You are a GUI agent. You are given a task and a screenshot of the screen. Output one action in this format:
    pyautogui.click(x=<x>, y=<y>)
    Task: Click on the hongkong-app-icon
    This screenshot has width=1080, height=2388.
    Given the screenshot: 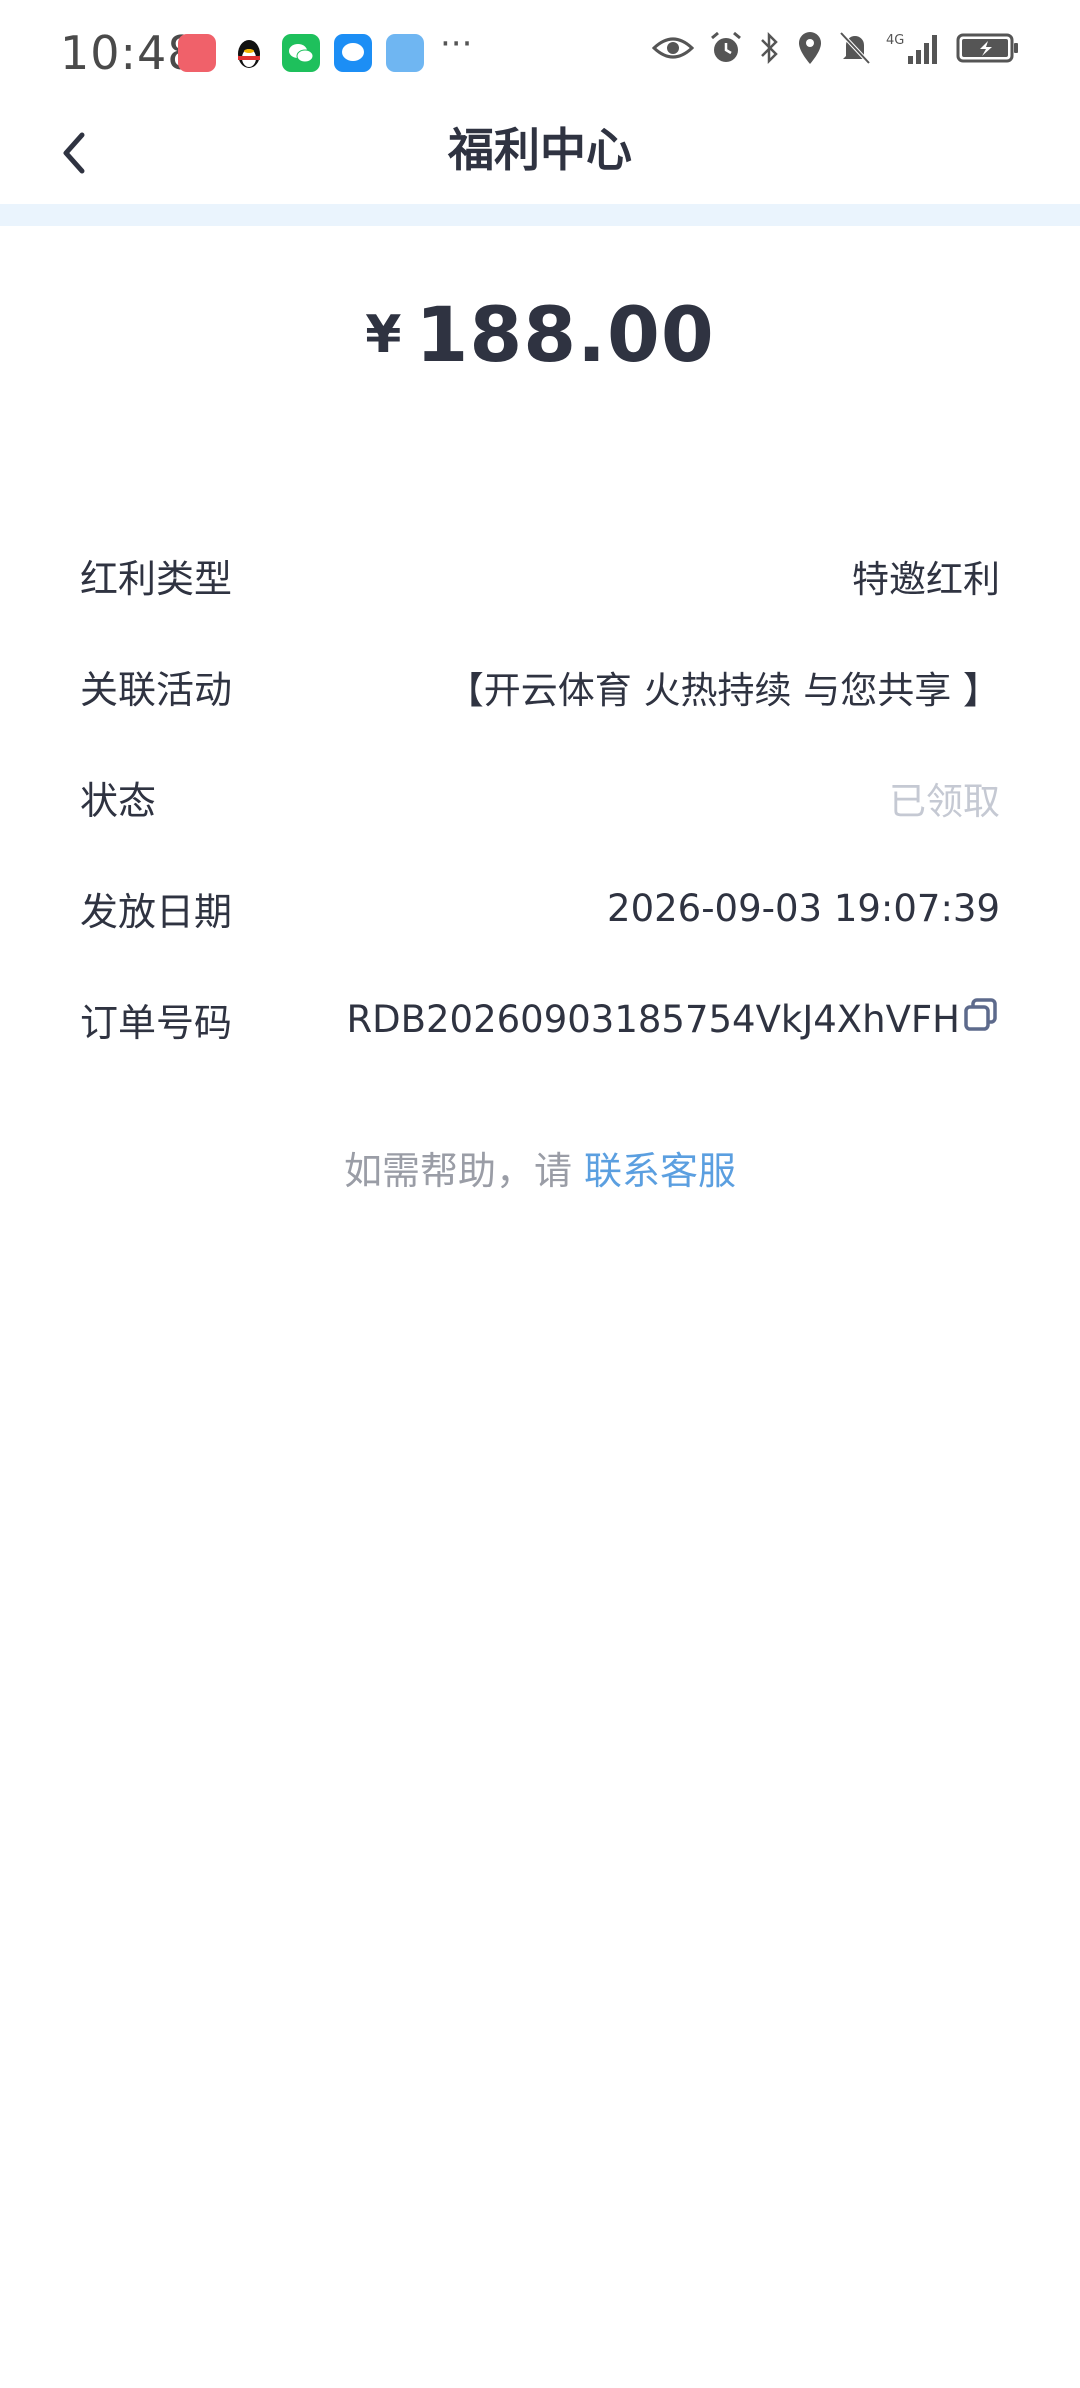 What is the action you would take?
    pyautogui.click(x=405, y=53)
    